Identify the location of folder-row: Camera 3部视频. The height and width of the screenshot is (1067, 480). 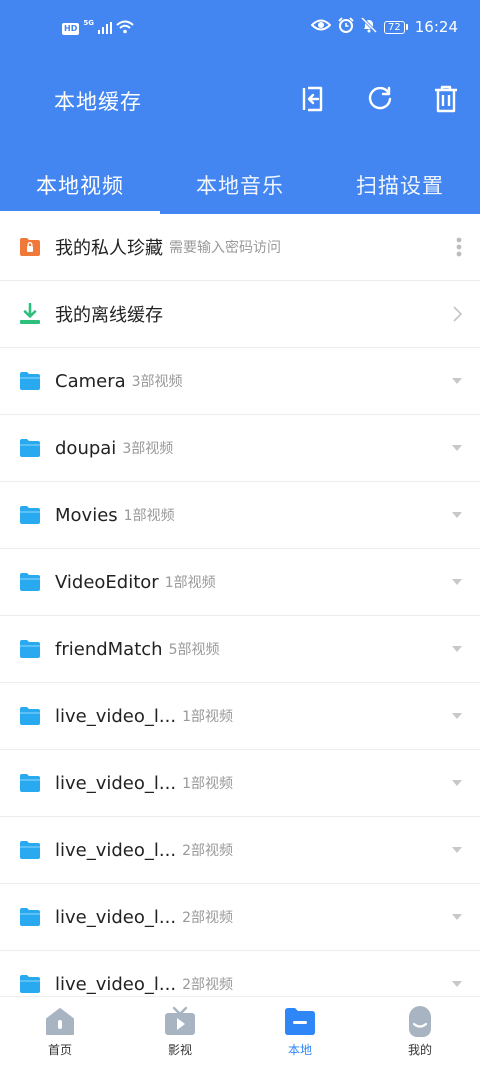
(240, 381).